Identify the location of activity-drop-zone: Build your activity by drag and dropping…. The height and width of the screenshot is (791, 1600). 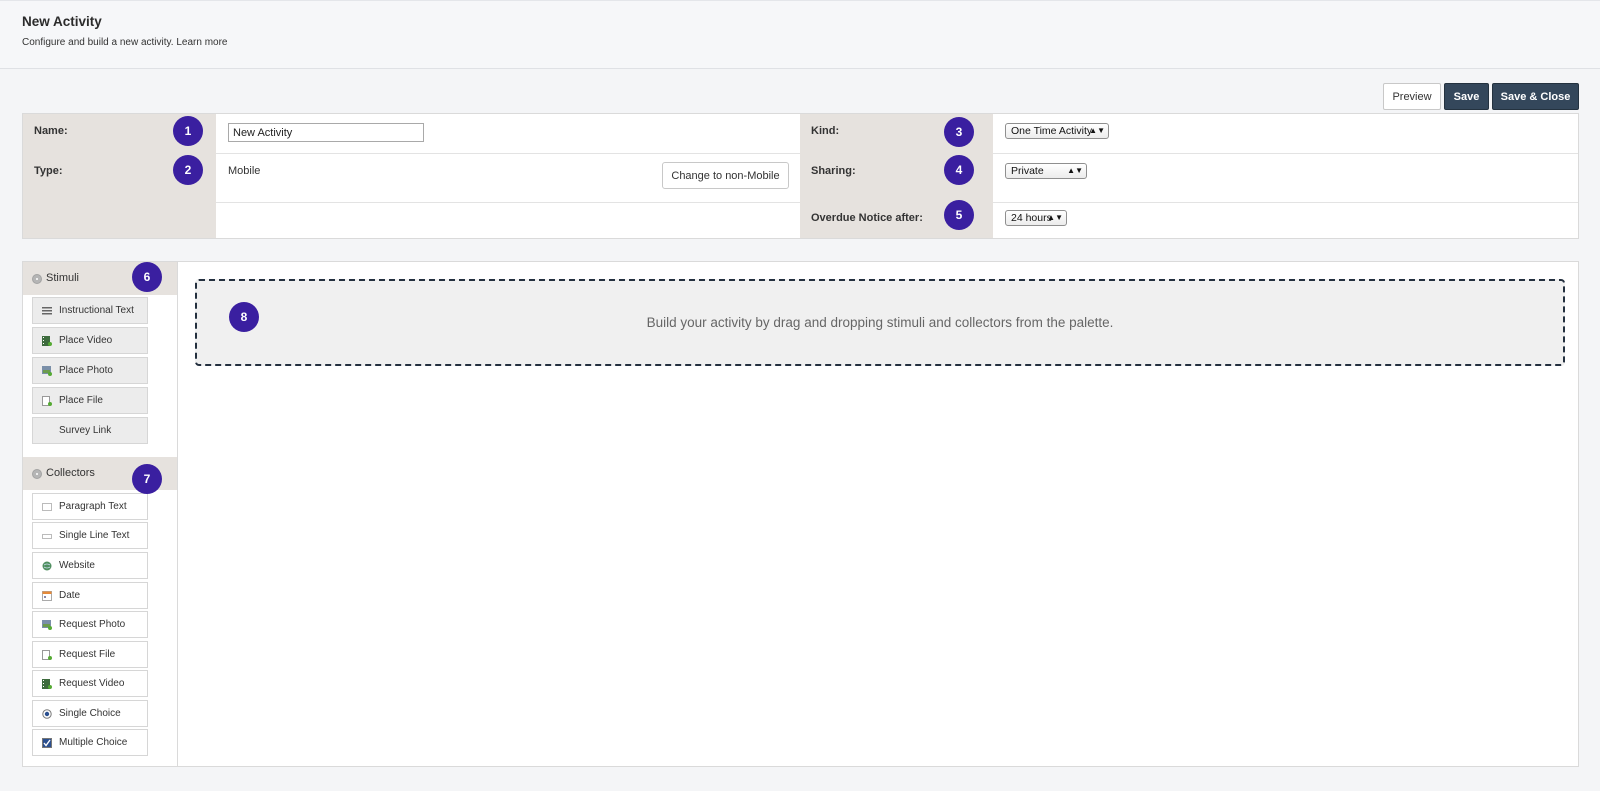
(880, 322).